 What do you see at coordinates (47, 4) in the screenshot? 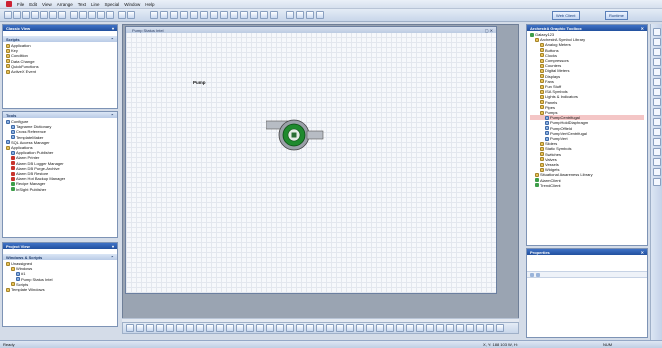
I see `menu-view: View` at bounding box center [47, 4].